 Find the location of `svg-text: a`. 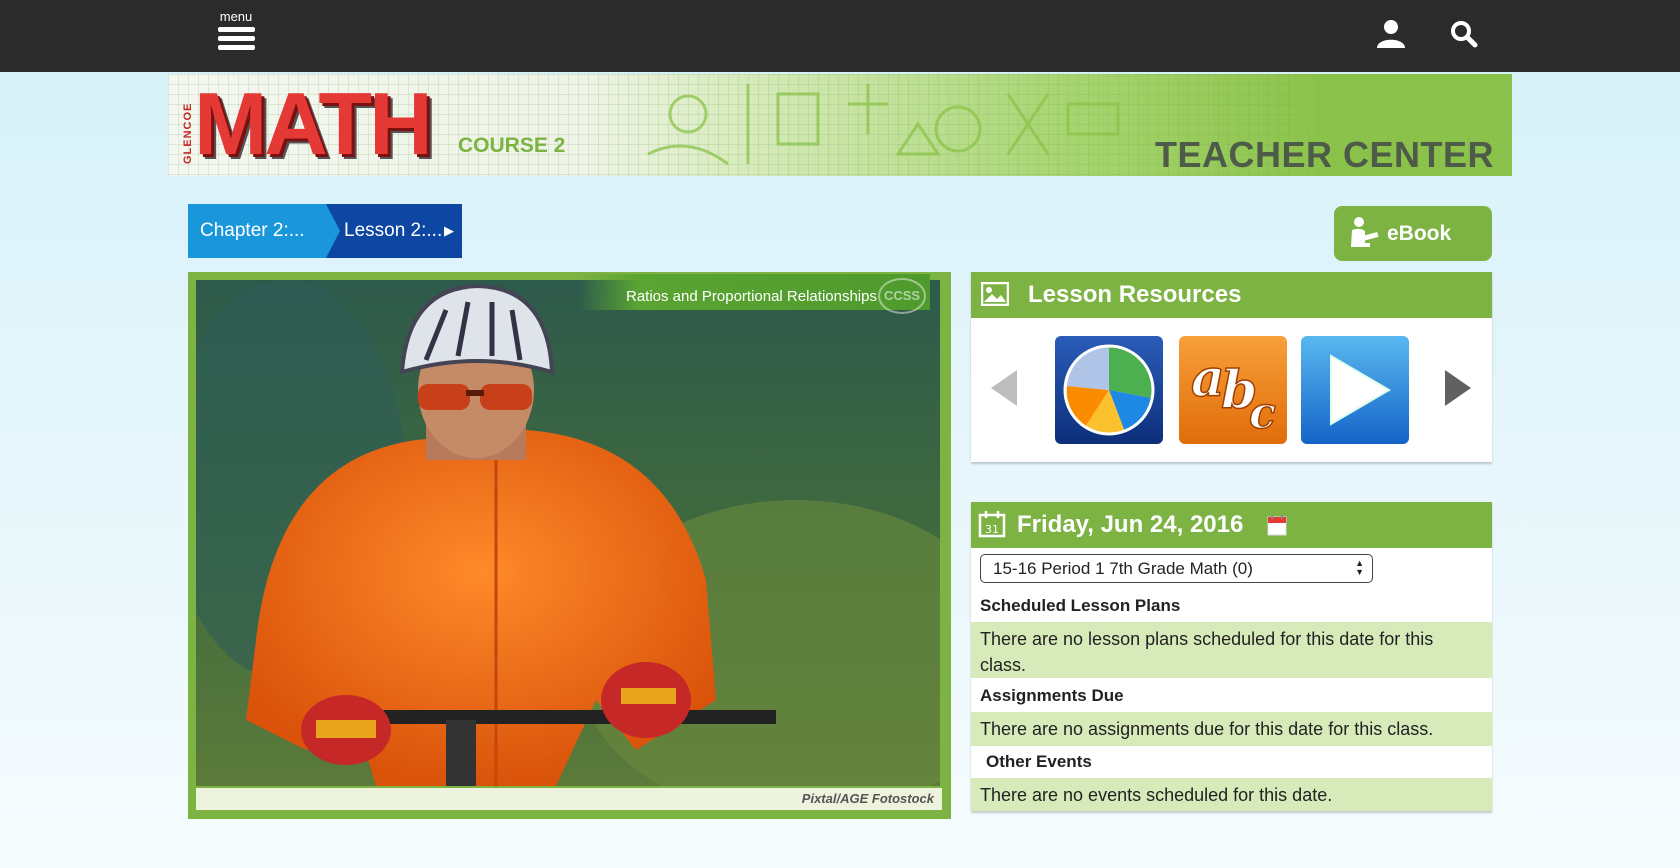

svg-text: a is located at coordinates (1208, 378).